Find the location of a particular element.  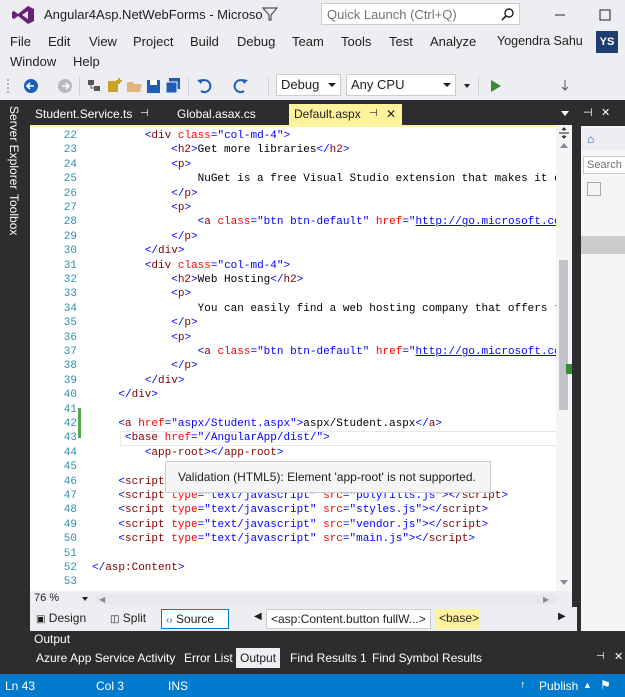

tag-breadcrumb: <asp:Content.button fullW...> is located at coordinates (348, 619).